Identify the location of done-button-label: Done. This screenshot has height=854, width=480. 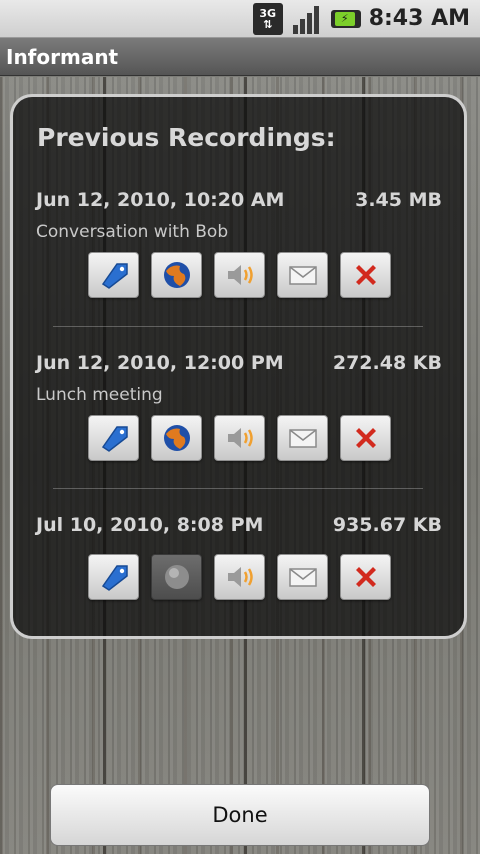
(240, 815).